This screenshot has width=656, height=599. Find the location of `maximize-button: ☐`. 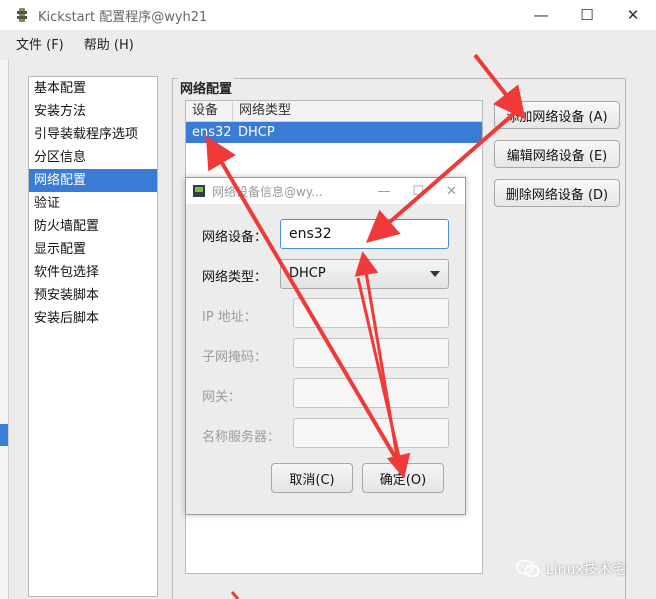

maximize-button: ☐ is located at coordinates (587, 15).